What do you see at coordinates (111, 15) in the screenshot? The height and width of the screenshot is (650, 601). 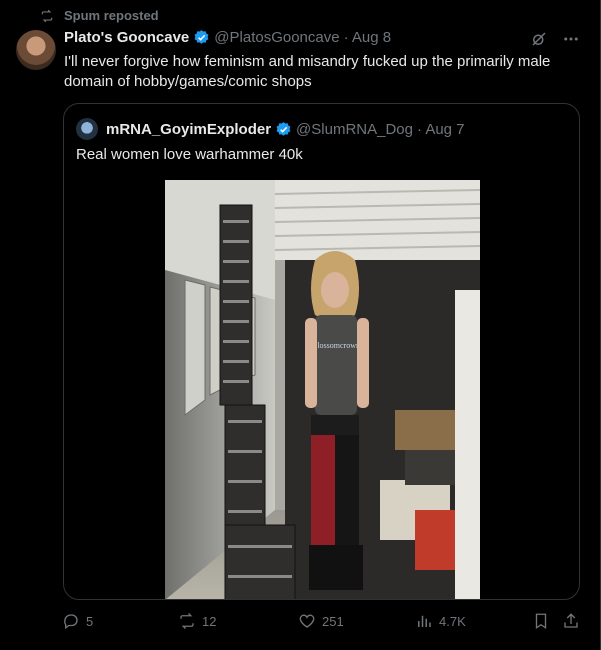 I see `repost-label: Spum reposted` at bounding box center [111, 15].